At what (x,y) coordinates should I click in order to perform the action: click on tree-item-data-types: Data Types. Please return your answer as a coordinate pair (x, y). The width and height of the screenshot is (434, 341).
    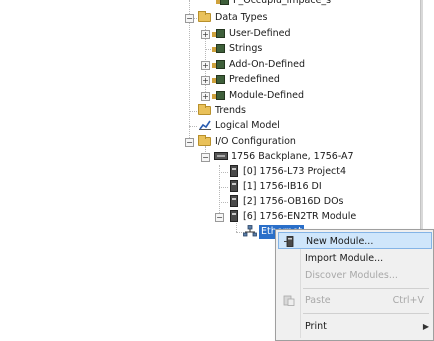
    Looking at the image, I should click on (258, 18).